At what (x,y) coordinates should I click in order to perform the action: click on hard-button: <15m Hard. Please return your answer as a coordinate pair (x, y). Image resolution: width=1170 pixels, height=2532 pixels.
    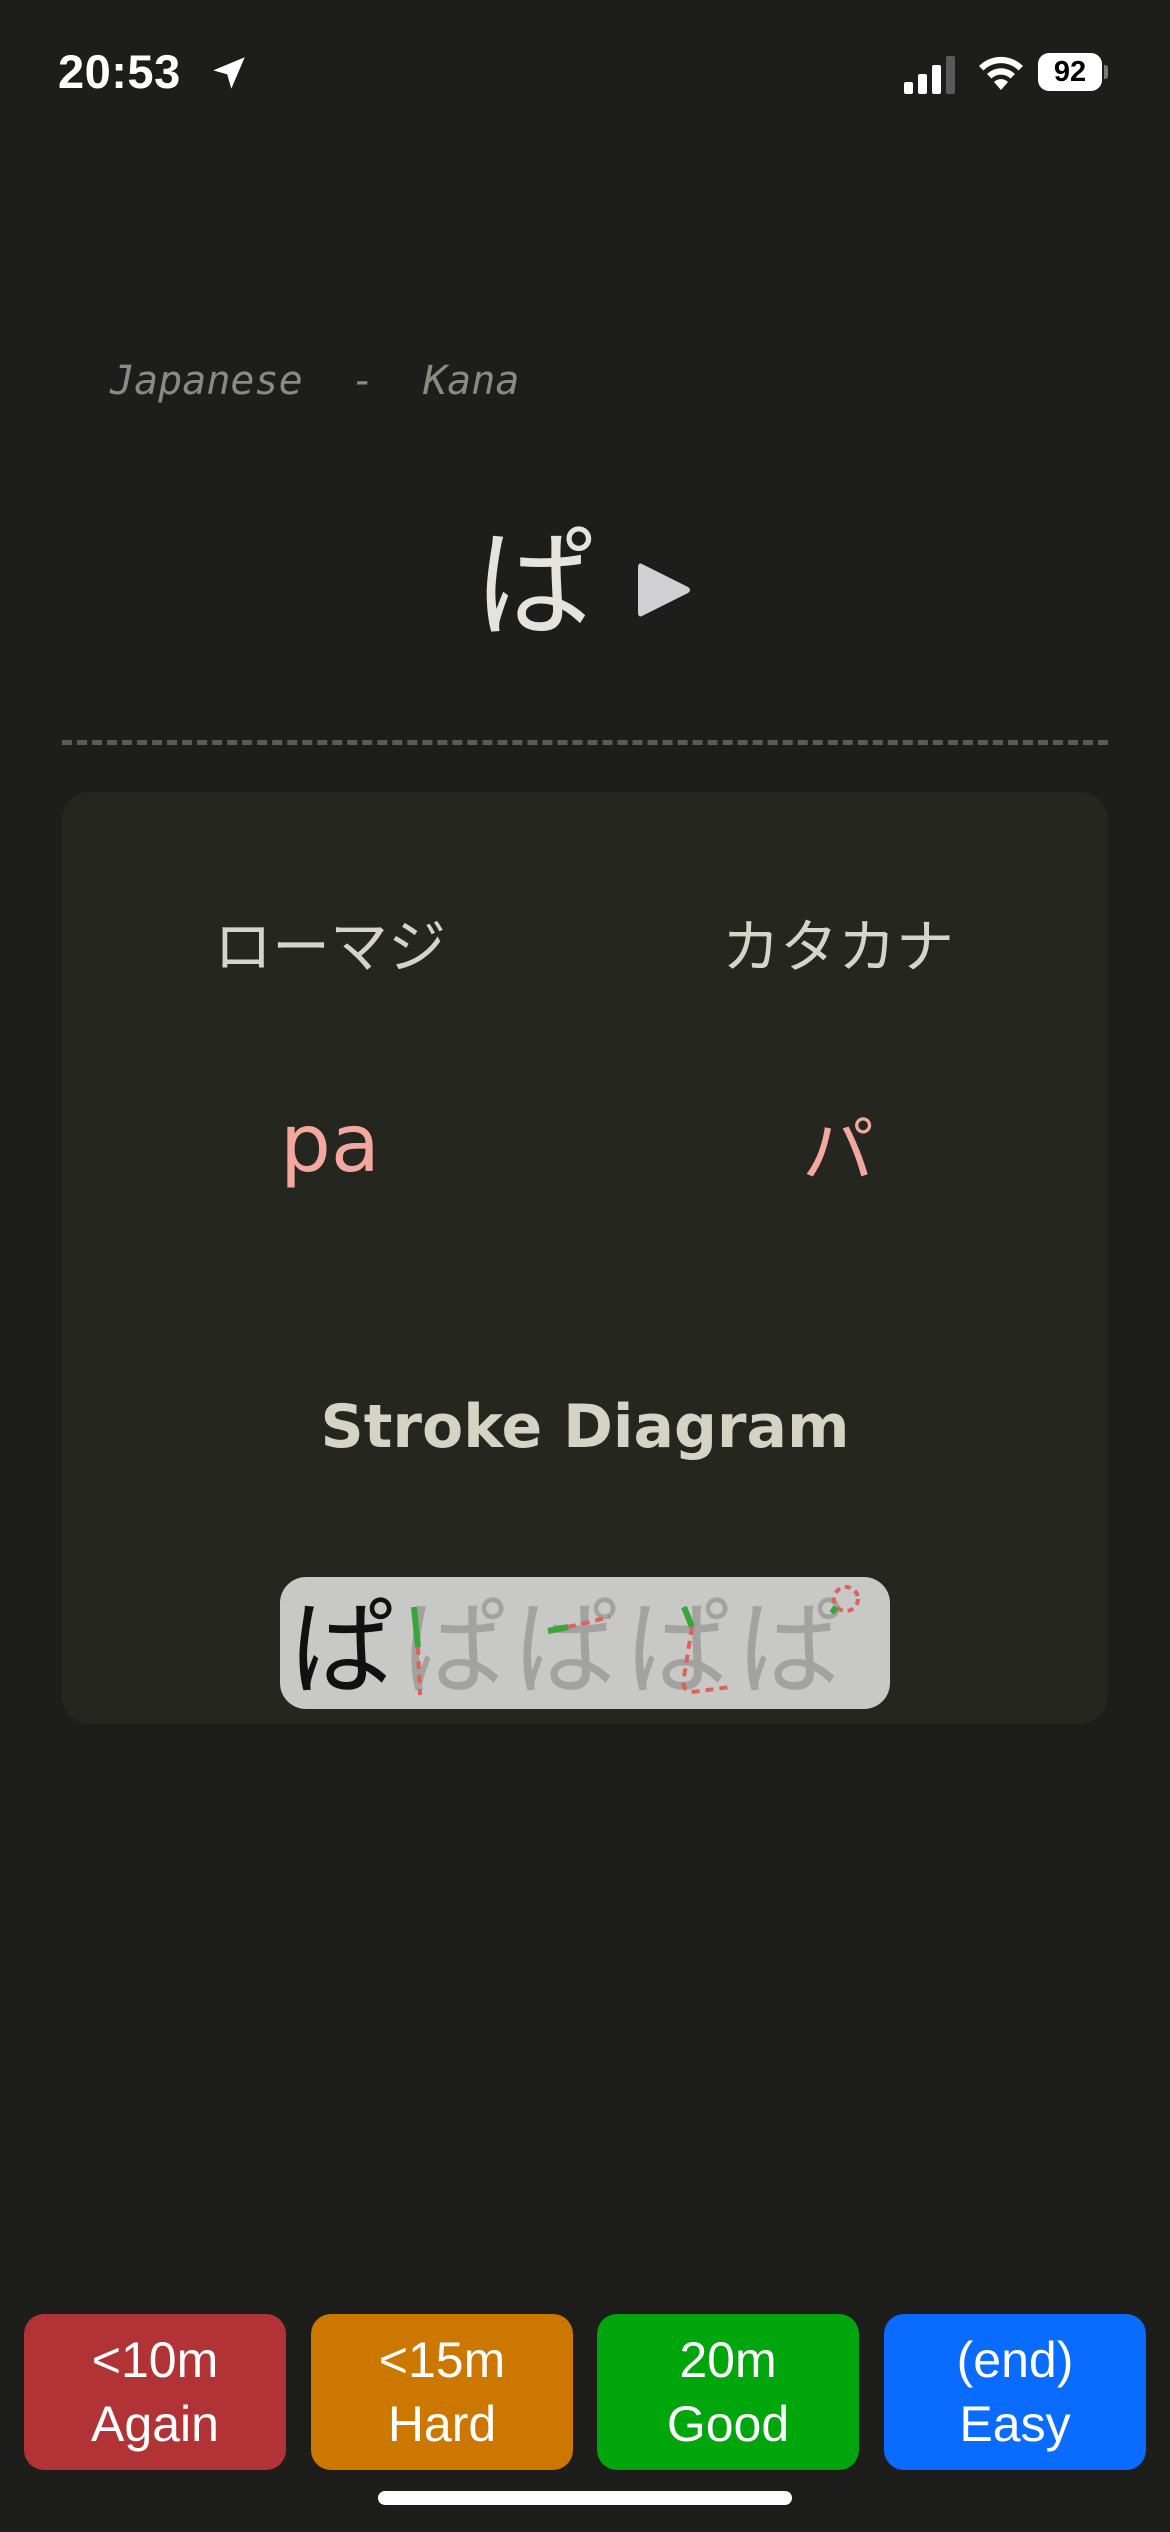
    Looking at the image, I should click on (442, 2392).